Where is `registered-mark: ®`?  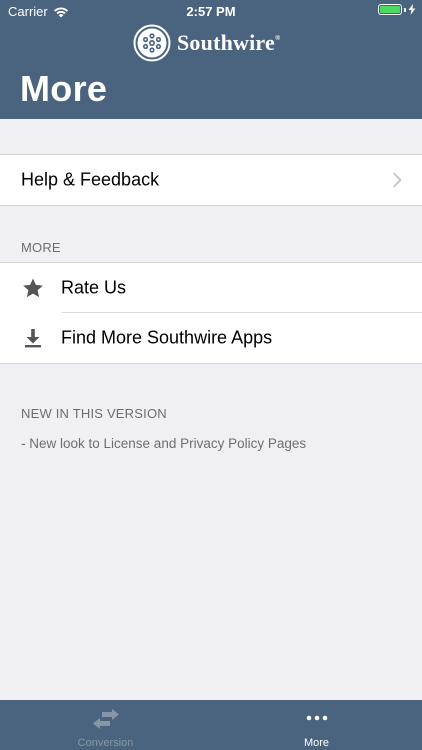
registered-mark: ® is located at coordinates (277, 38).